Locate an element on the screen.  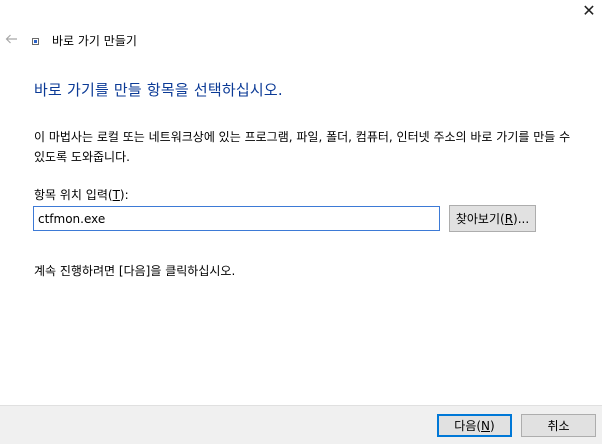
next-button: 다음(N) is located at coordinates (474, 425).